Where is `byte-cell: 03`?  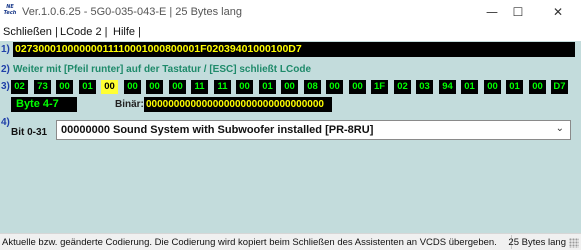
byte-cell: 03 is located at coordinates (424, 87).